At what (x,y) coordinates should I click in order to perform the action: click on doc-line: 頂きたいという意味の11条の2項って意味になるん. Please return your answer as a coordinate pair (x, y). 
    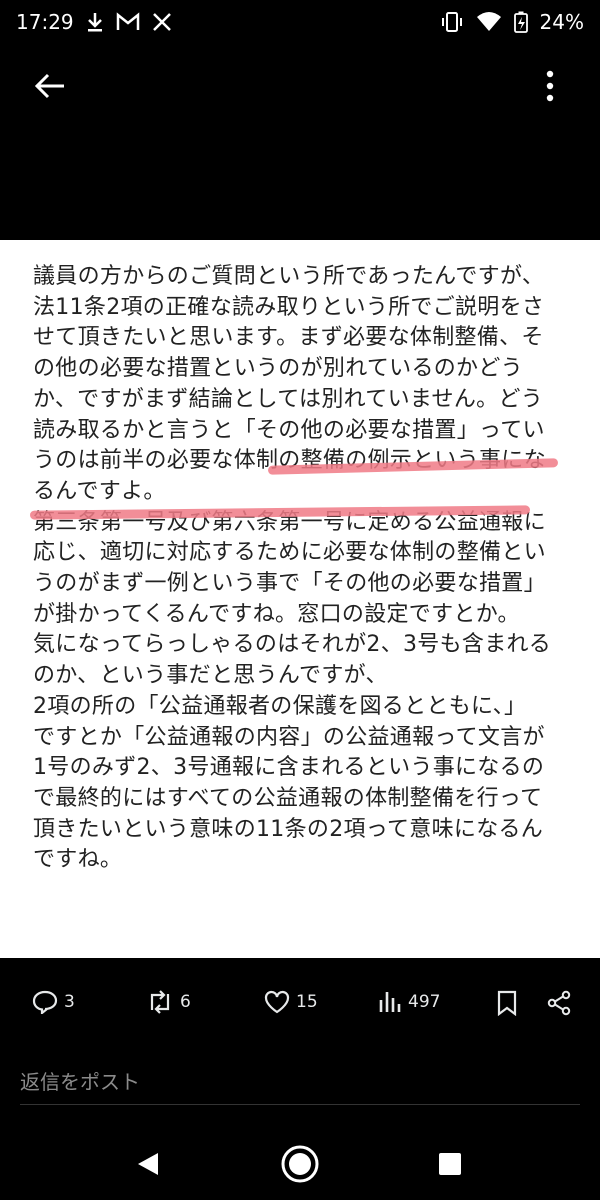
    Looking at the image, I should click on (288, 829).